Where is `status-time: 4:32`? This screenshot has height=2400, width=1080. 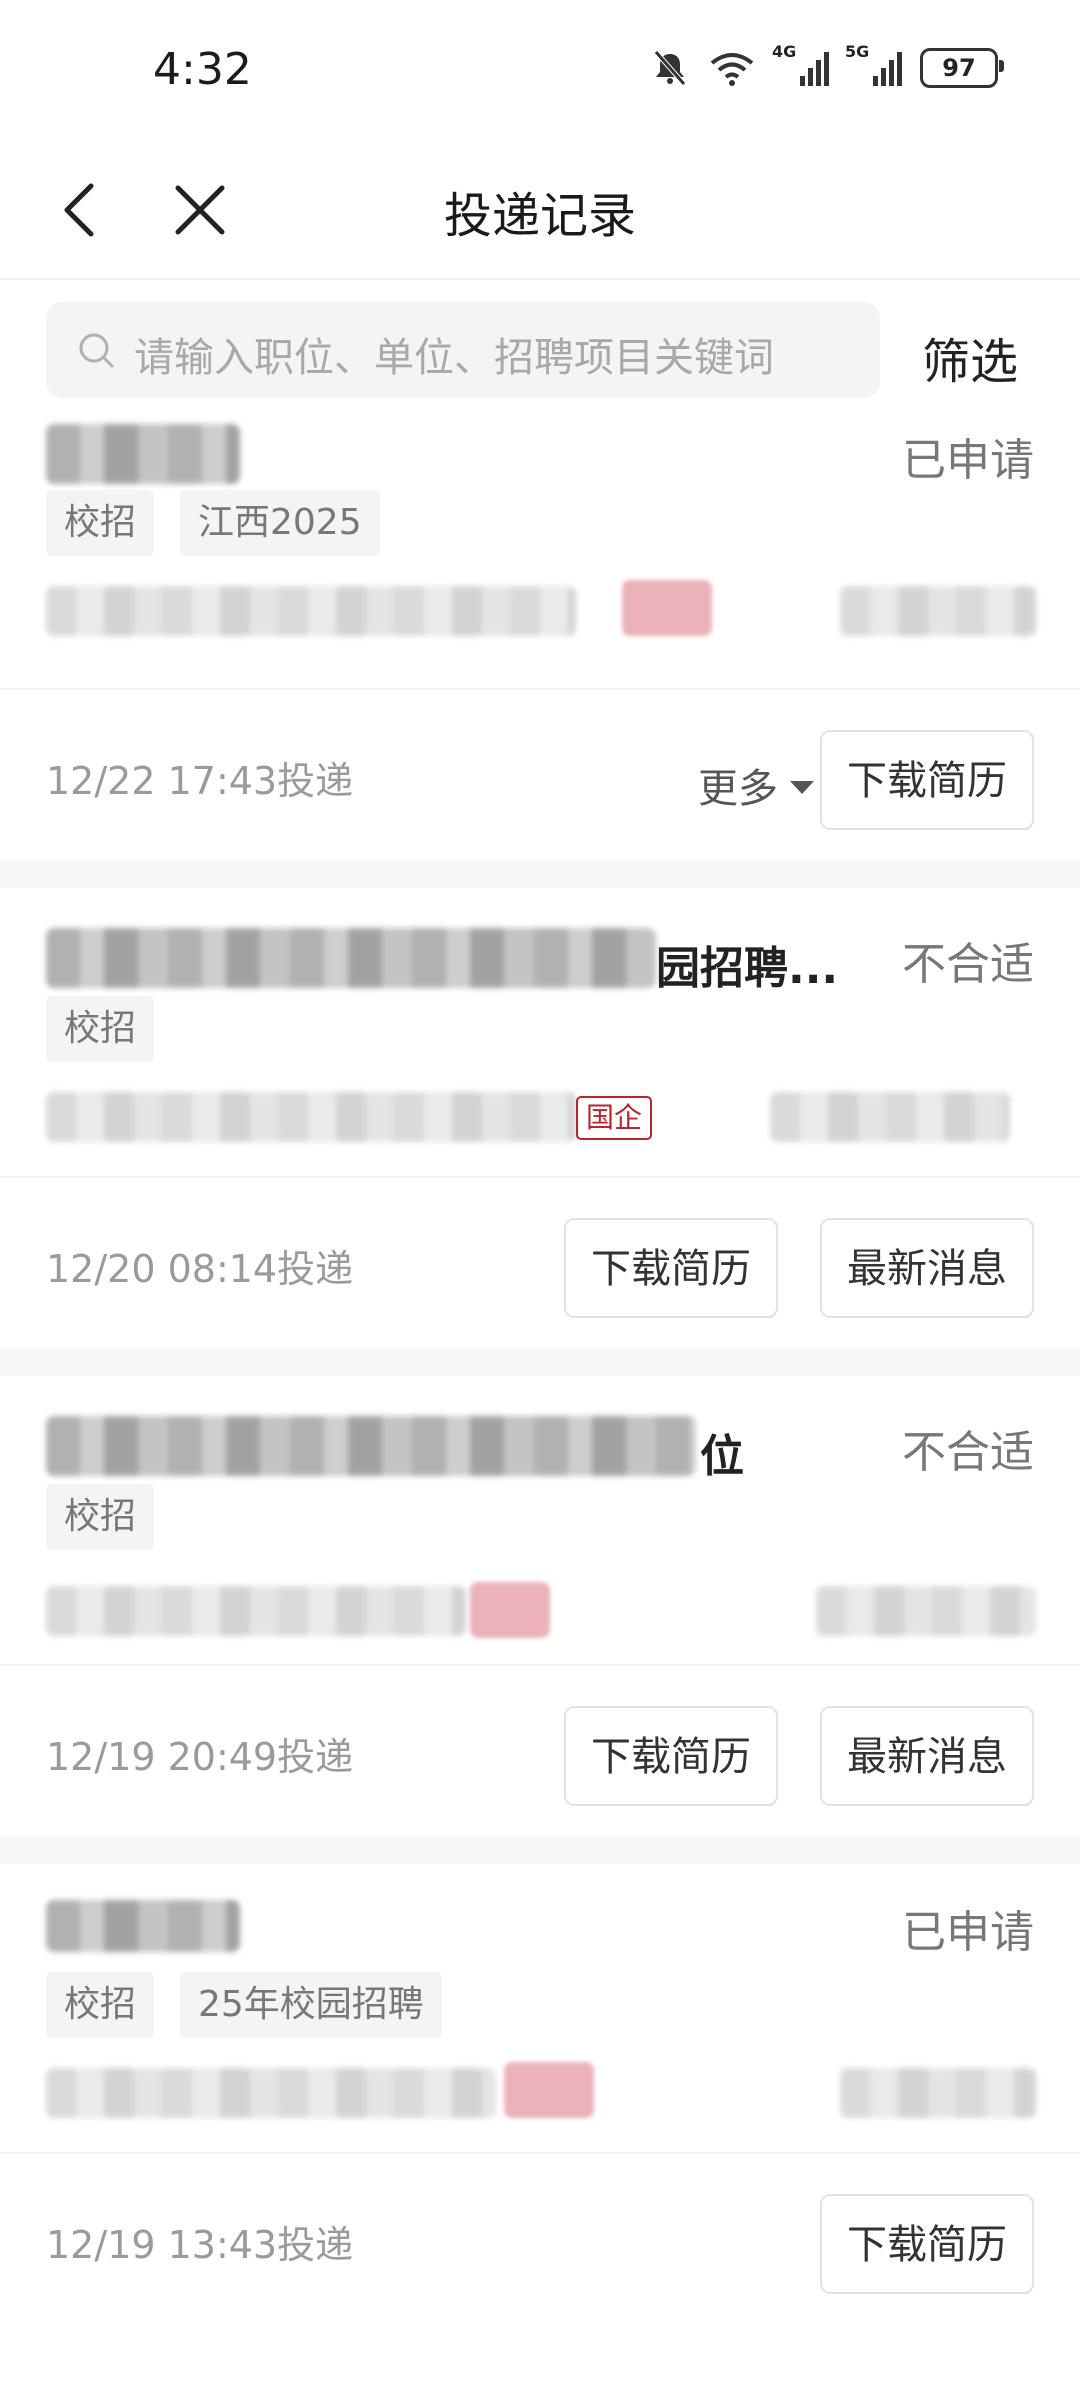 status-time: 4:32 is located at coordinates (202, 69).